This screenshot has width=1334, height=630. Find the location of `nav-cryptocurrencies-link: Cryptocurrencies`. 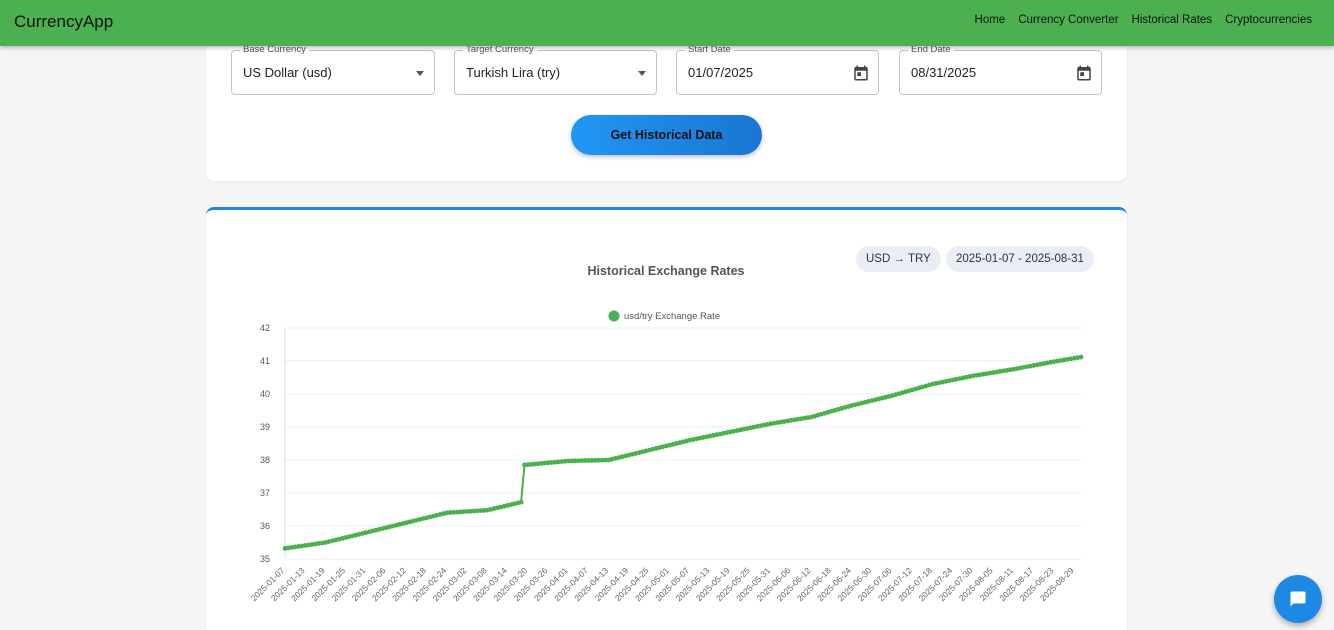

nav-cryptocurrencies-link: Cryptocurrencies is located at coordinates (1268, 20).